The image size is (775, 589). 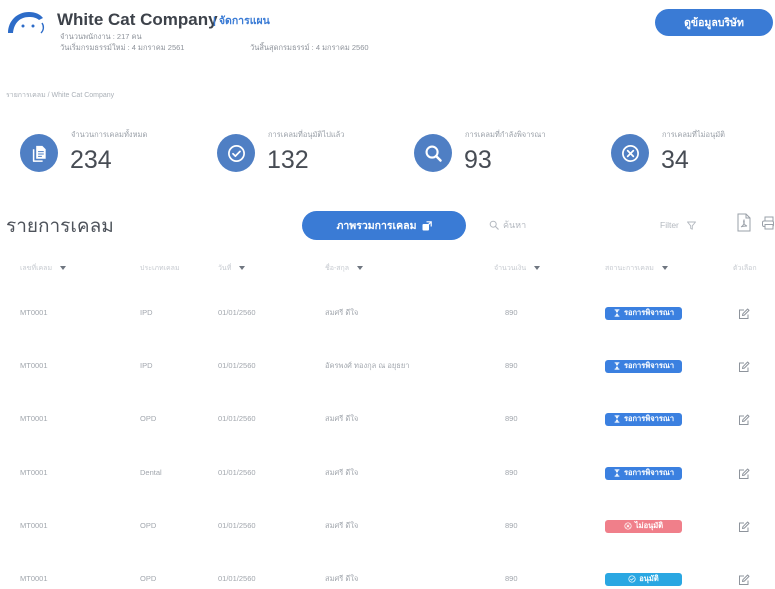 I want to click on stat-total-claims: จำนวนการเคลมทั้งหมด 234, so click(x=115, y=153).